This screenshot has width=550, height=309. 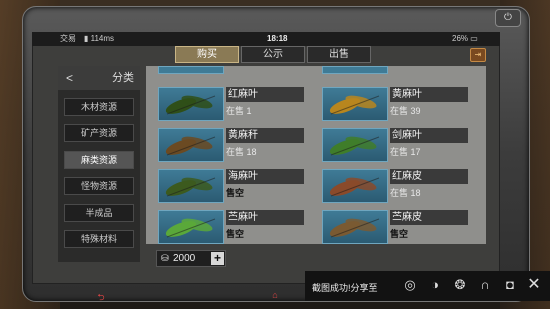 I want to click on sidebar-item-ore: 矿产资源, so click(x=99, y=133).